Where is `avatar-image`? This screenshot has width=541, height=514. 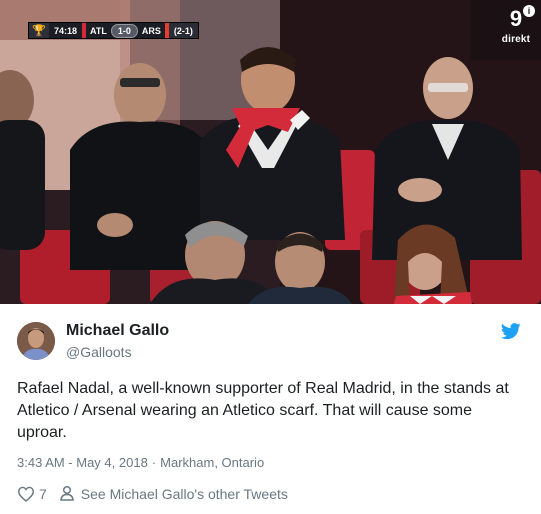
avatar-image is located at coordinates (36, 341).